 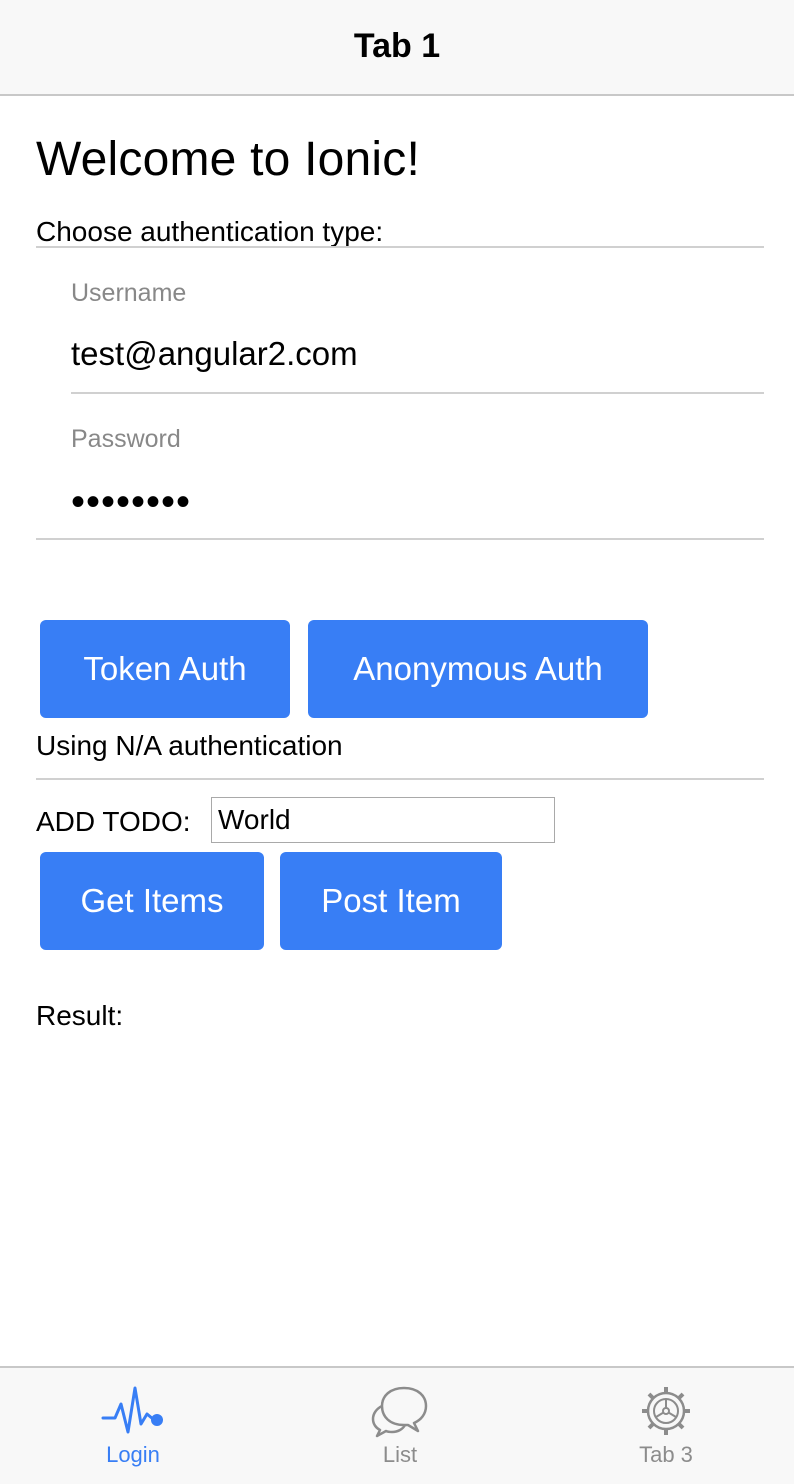 I want to click on get-items-button: Get Items, so click(x=152, y=901).